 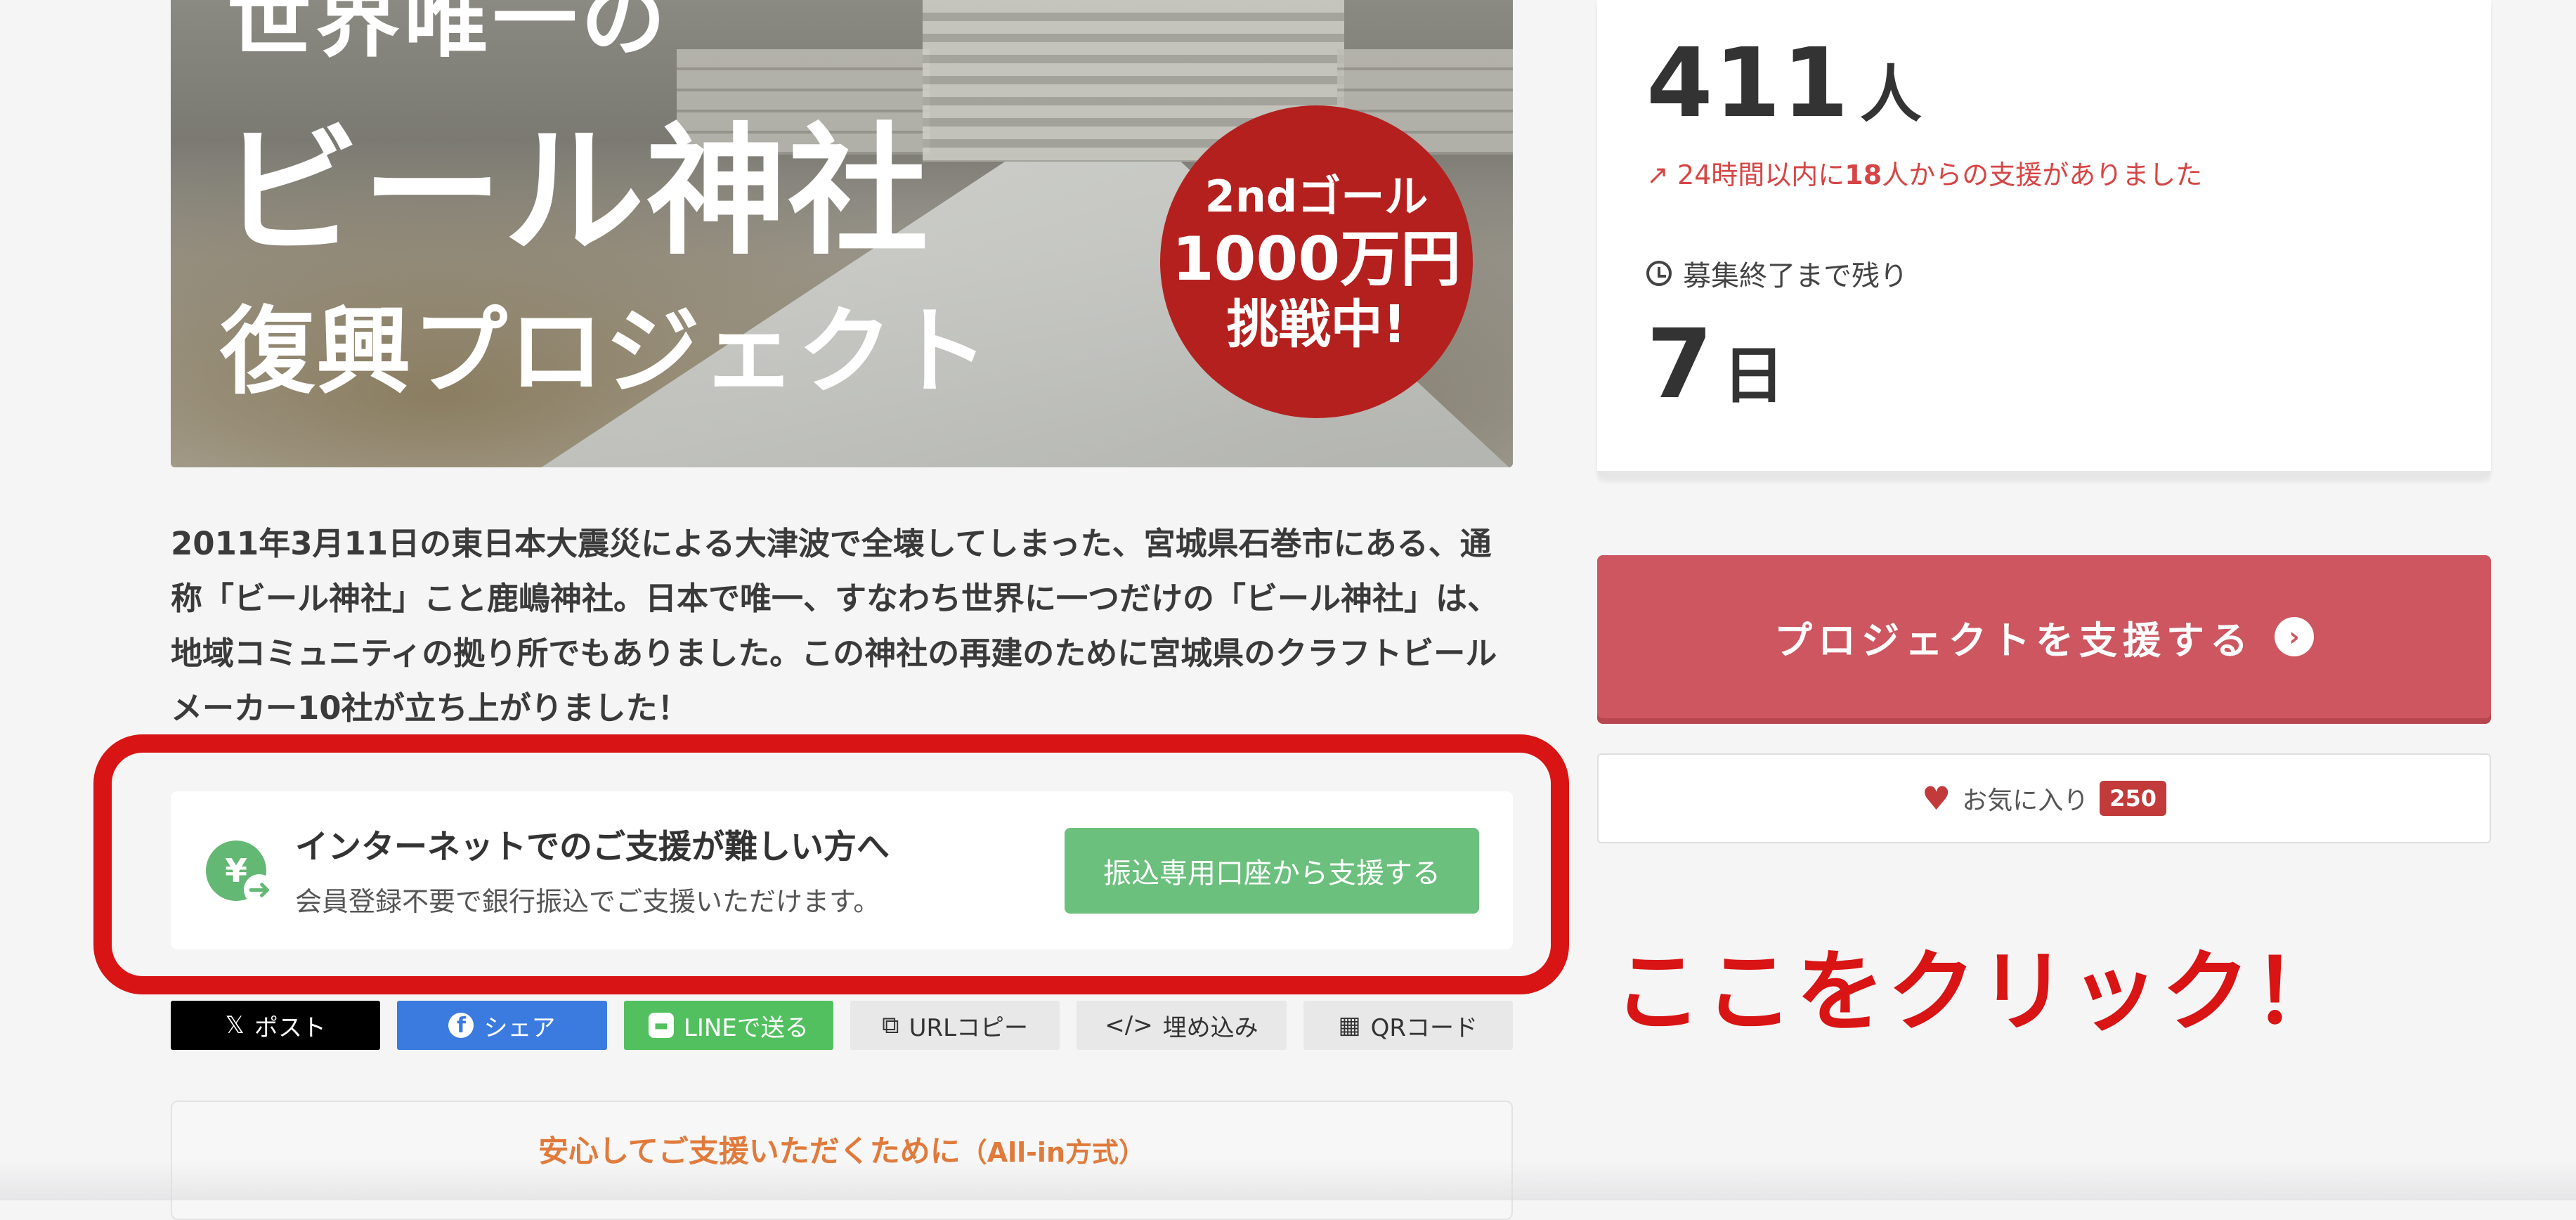 What do you see at coordinates (2025, 801) in the screenshot?
I see `favorite-label: お気に入り` at bounding box center [2025, 801].